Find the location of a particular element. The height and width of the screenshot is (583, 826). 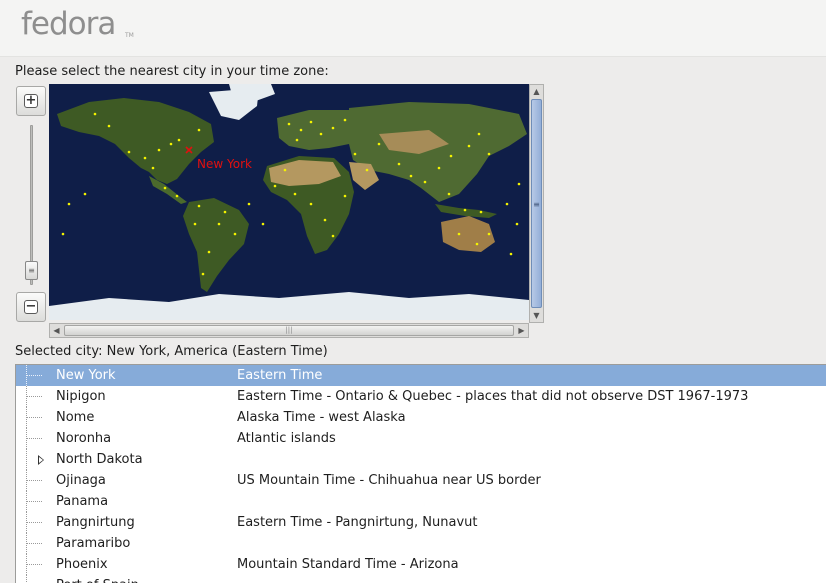

city-name: Ojinaga is located at coordinates (81, 480).